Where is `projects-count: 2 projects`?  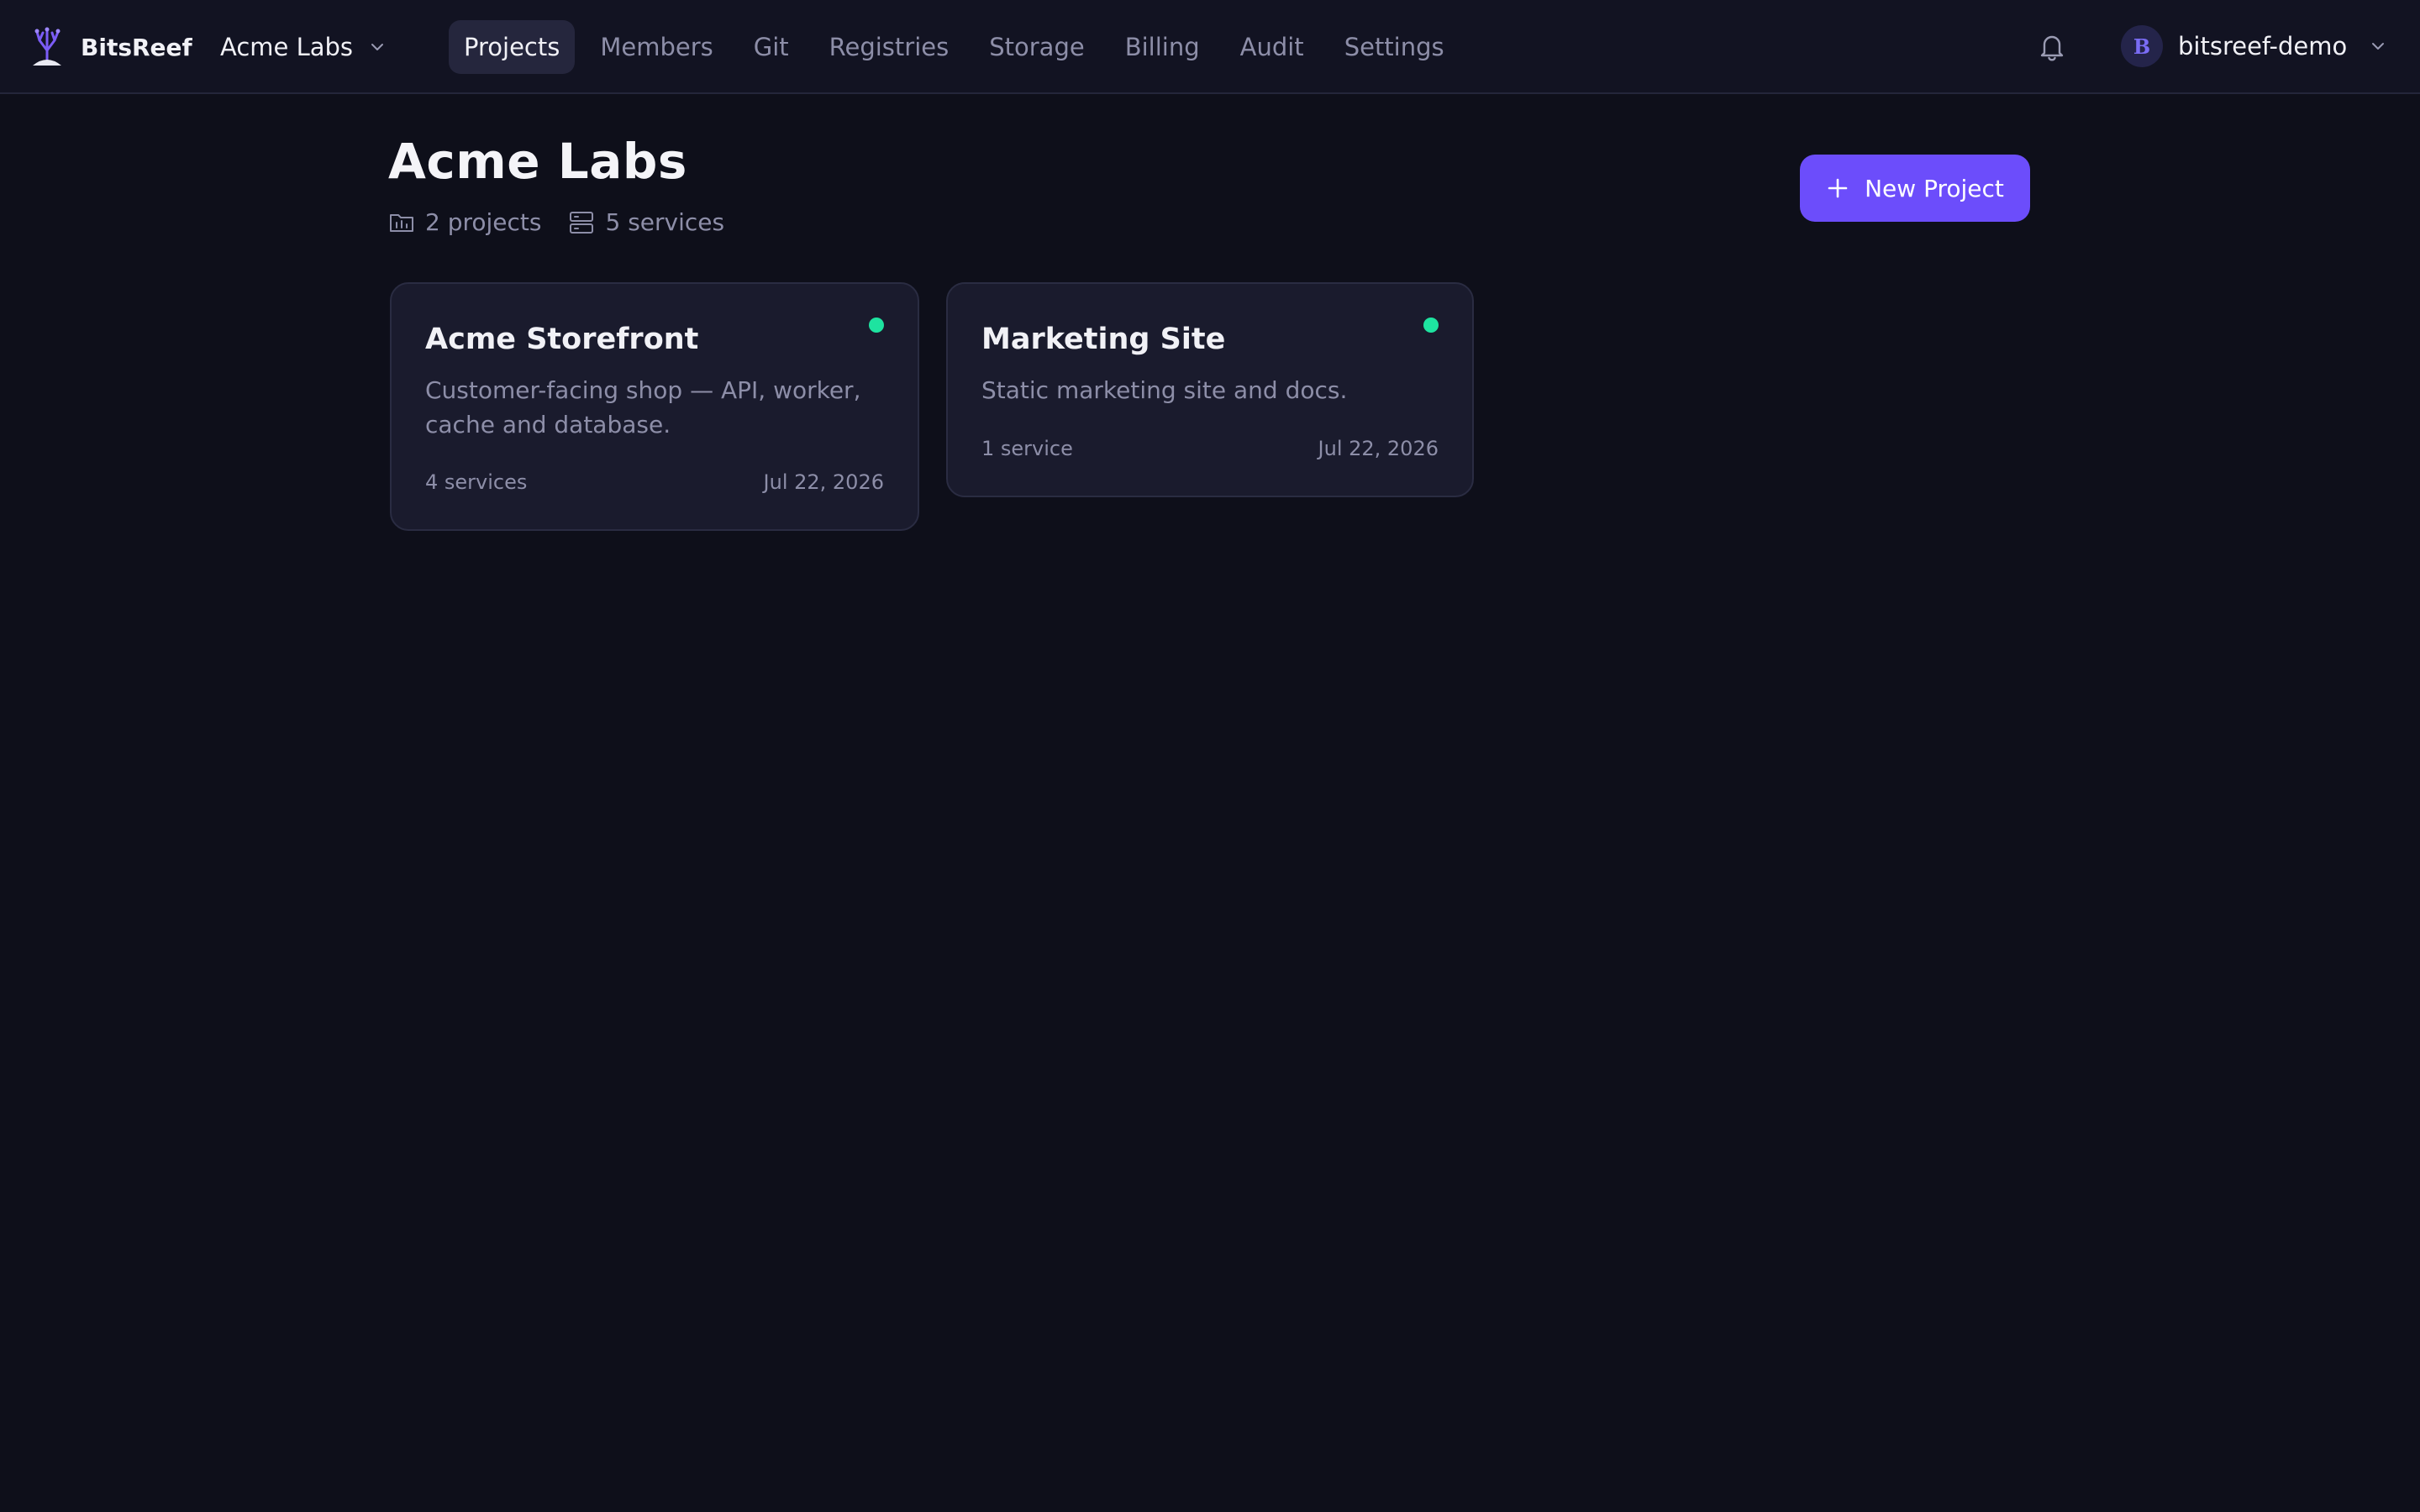 projects-count: 2 projects is located at coordinates (465, 222).